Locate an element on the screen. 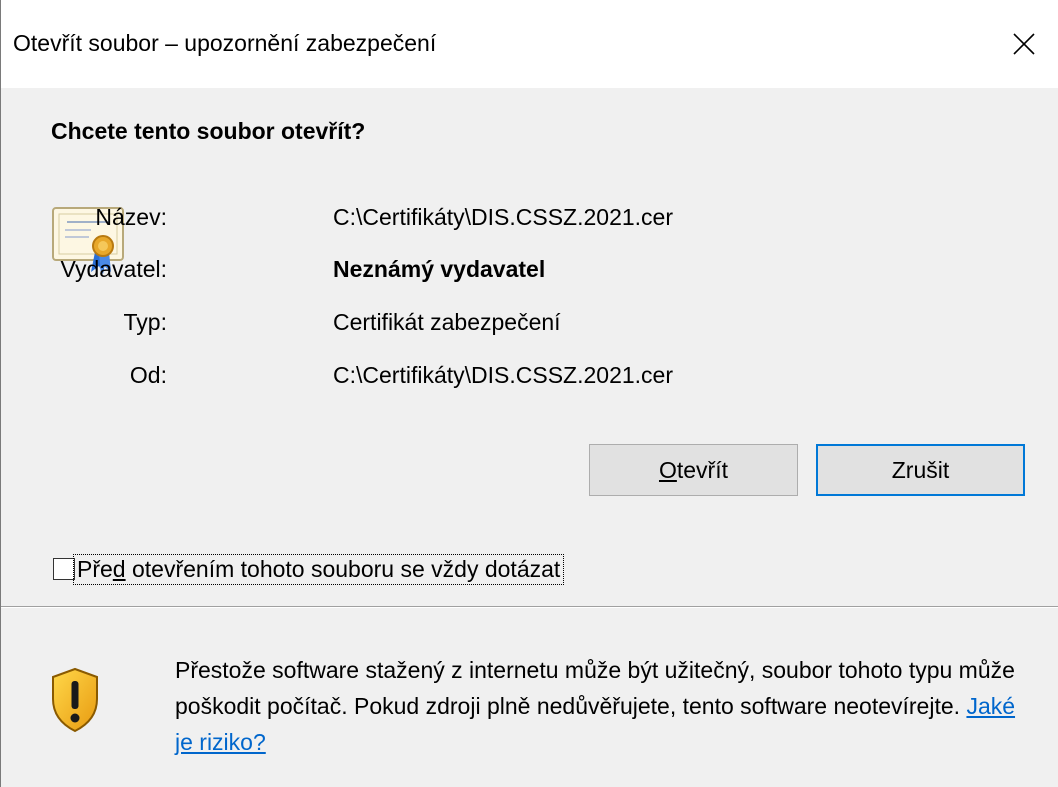 The width and height of the screenshot is (1058, 787). info-row-type: Typ: Certifikát zabezpečení is located at coordinates (451, 324).